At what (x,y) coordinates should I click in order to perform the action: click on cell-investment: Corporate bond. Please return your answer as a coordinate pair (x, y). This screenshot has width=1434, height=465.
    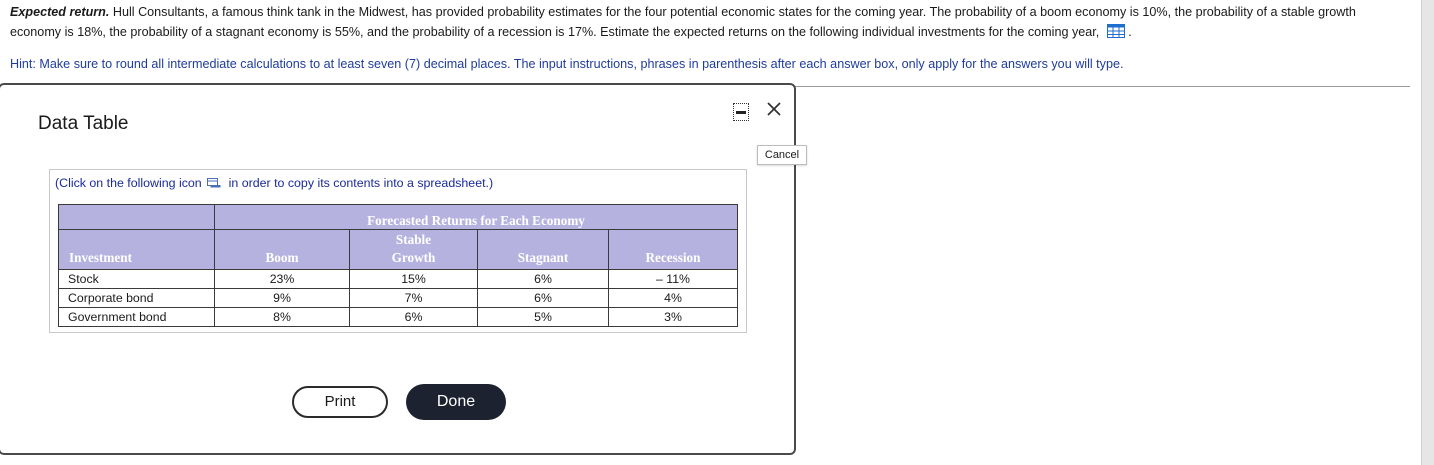
    Looking at the image, I should click on (136, 298).